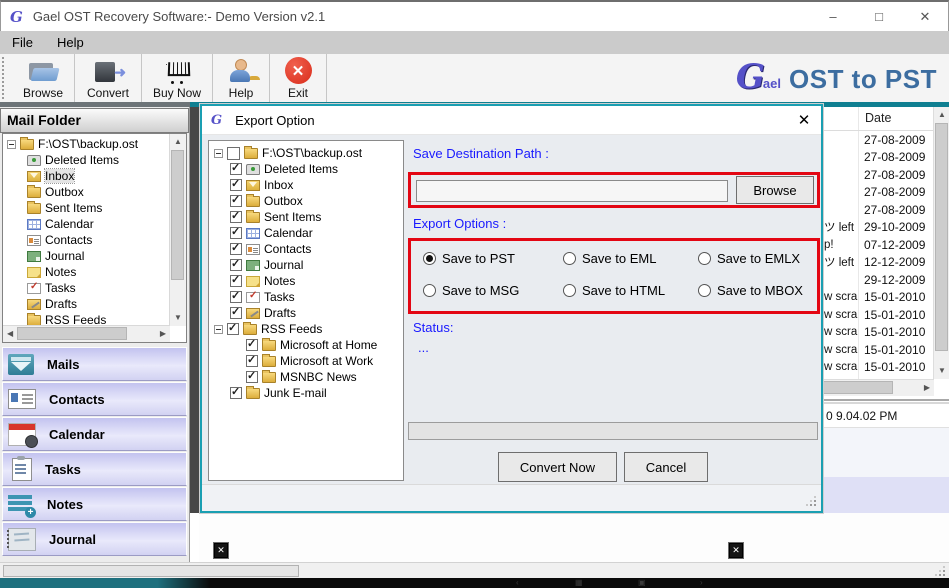 Image resolution: width=949 pixels, height=588 pixels. I want to click on buy-now-button: Buy Now, so click(177, 78).